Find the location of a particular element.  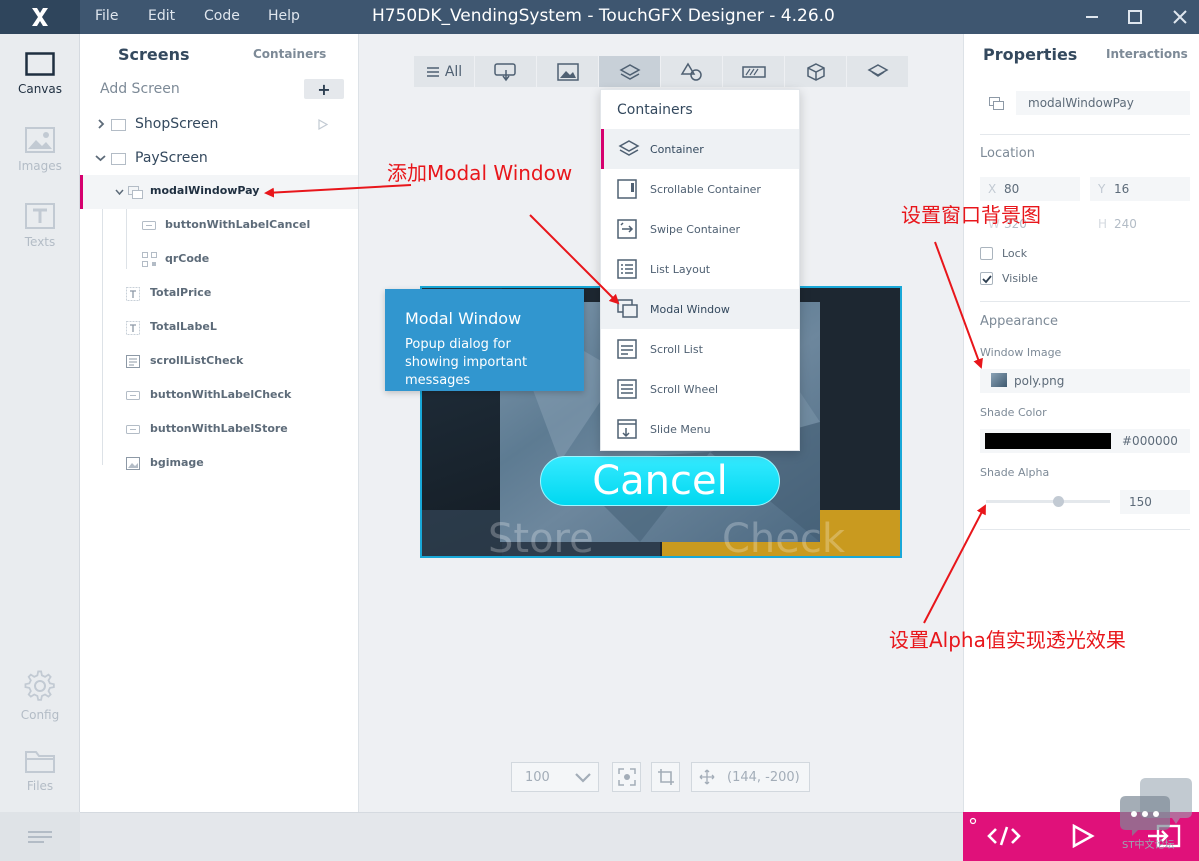

menu-file: File is located at coordinates (106, 16).